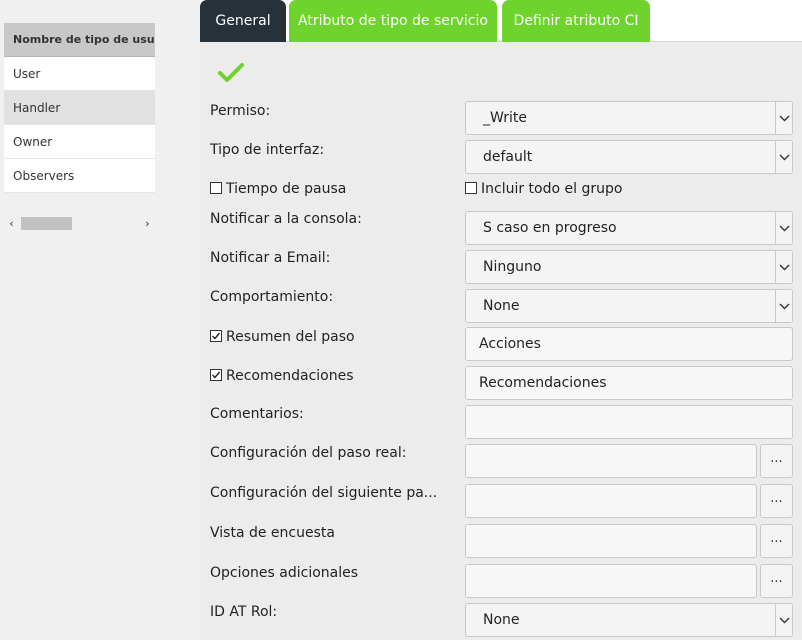 The height and width of the screenshot is (640, 802). Describe the element at coordinates (512, 267) in the screenshot. I see `notificar-email-value: Ninguno` at that location.